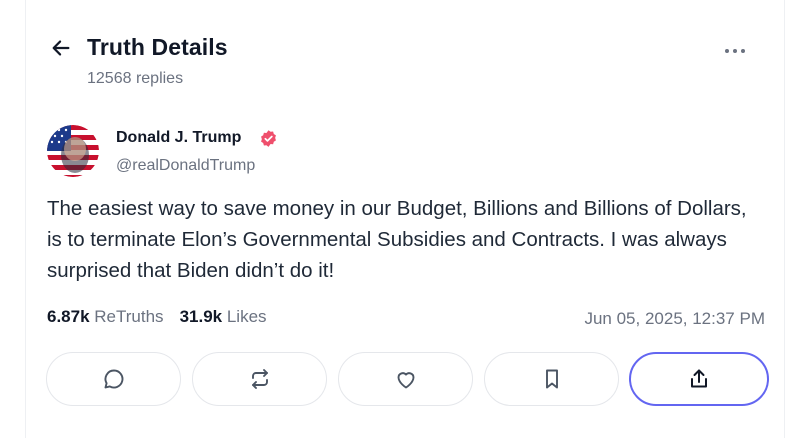 The height and width of the screenshot is (438, 801). Describe the element at coordinates (157, 47) in the screenshot. I see `page-title: Truth Details` at that location.